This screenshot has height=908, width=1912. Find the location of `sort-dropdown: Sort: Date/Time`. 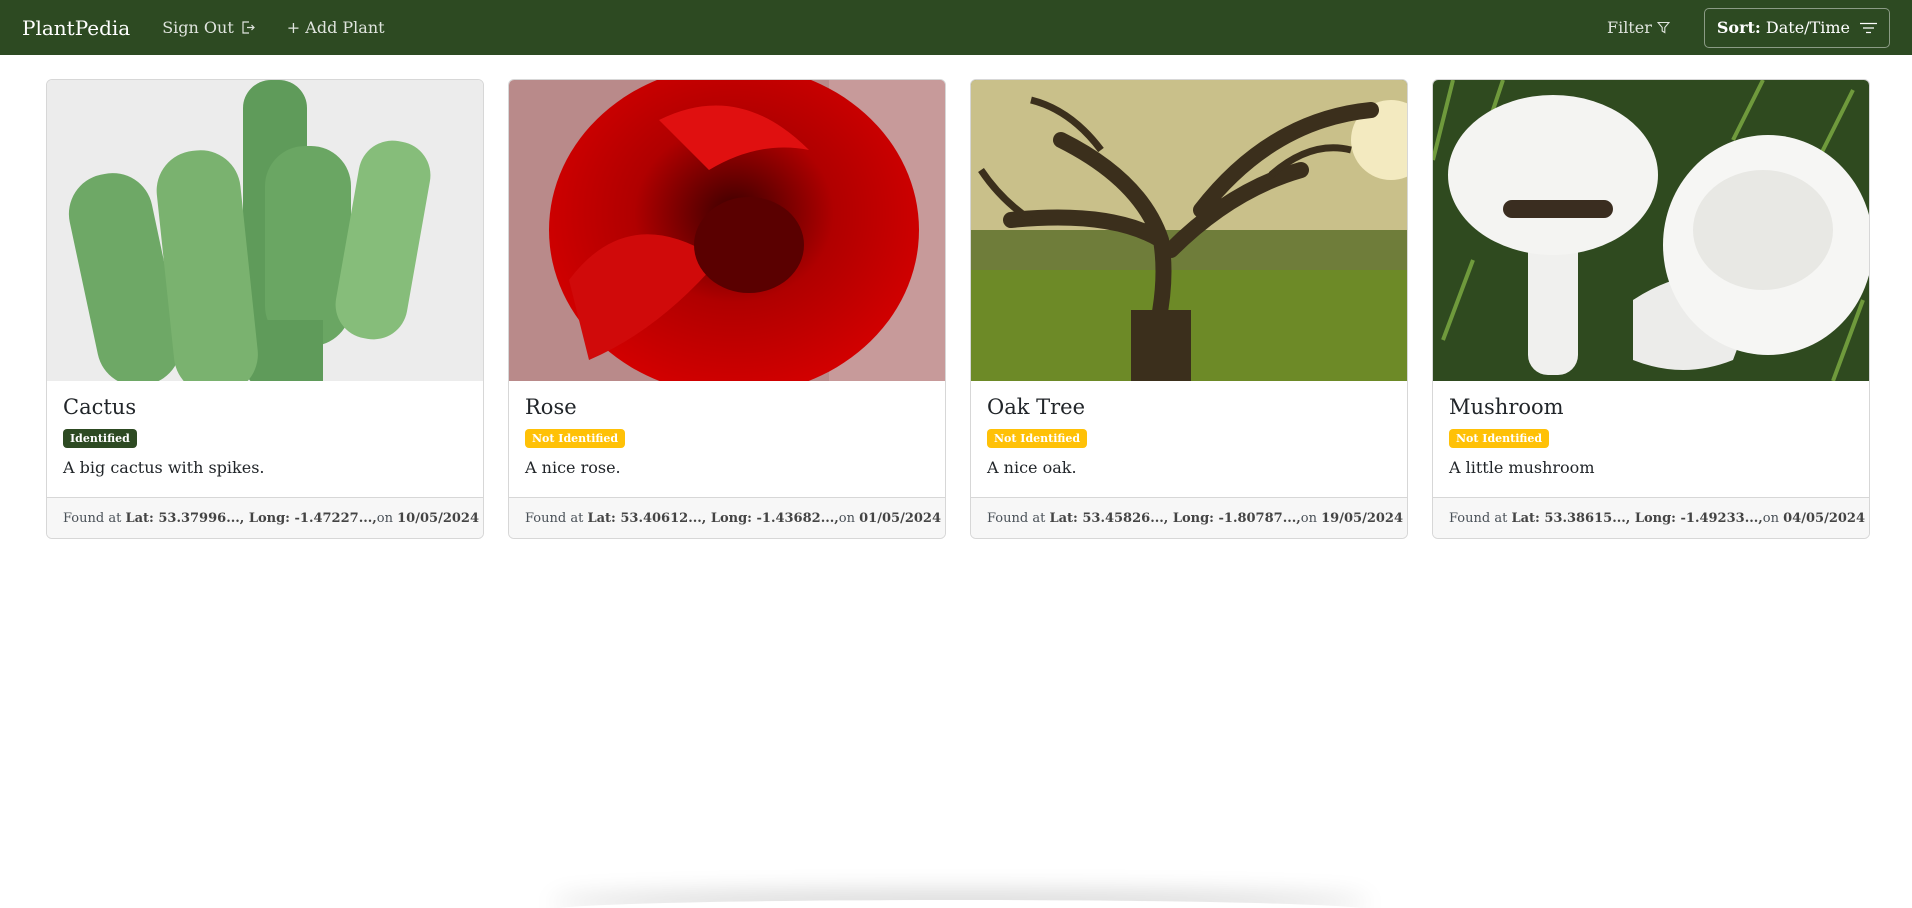

sort-dropdown: Sort: Date/Time is located at coordinates (1796, 27).